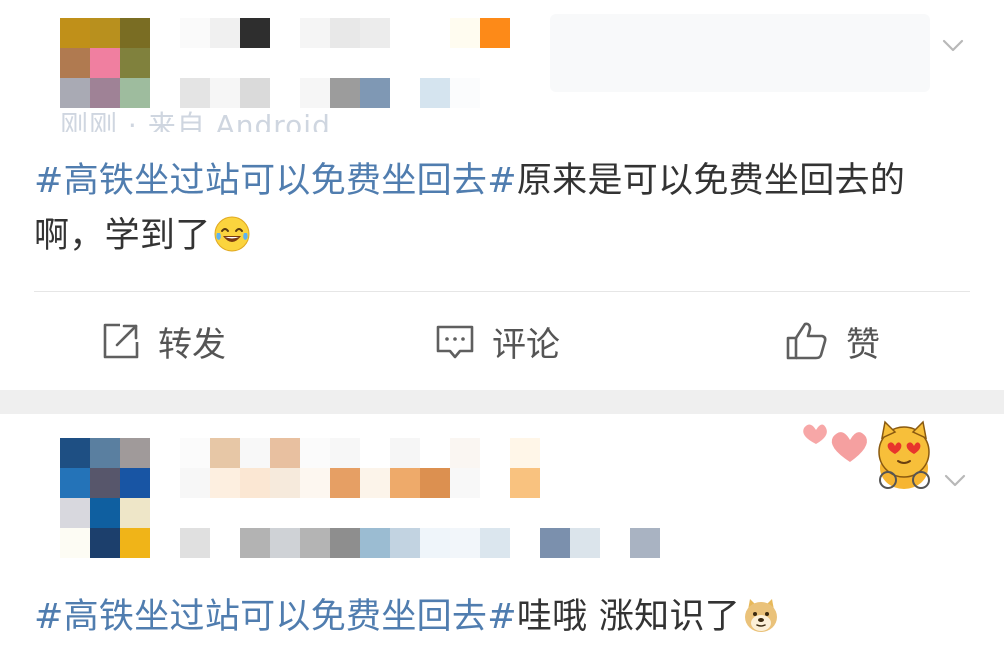  Describe the element at coordinates (806, 341) in the screenshot. I see `thumbs-up-icon` at that location.